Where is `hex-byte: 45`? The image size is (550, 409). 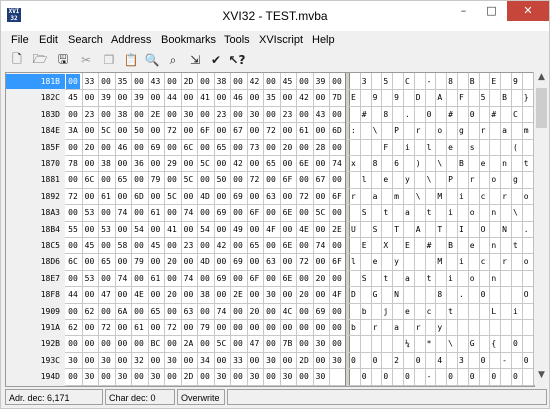
hex-byte: 45 is located at coordinates (156, 245).